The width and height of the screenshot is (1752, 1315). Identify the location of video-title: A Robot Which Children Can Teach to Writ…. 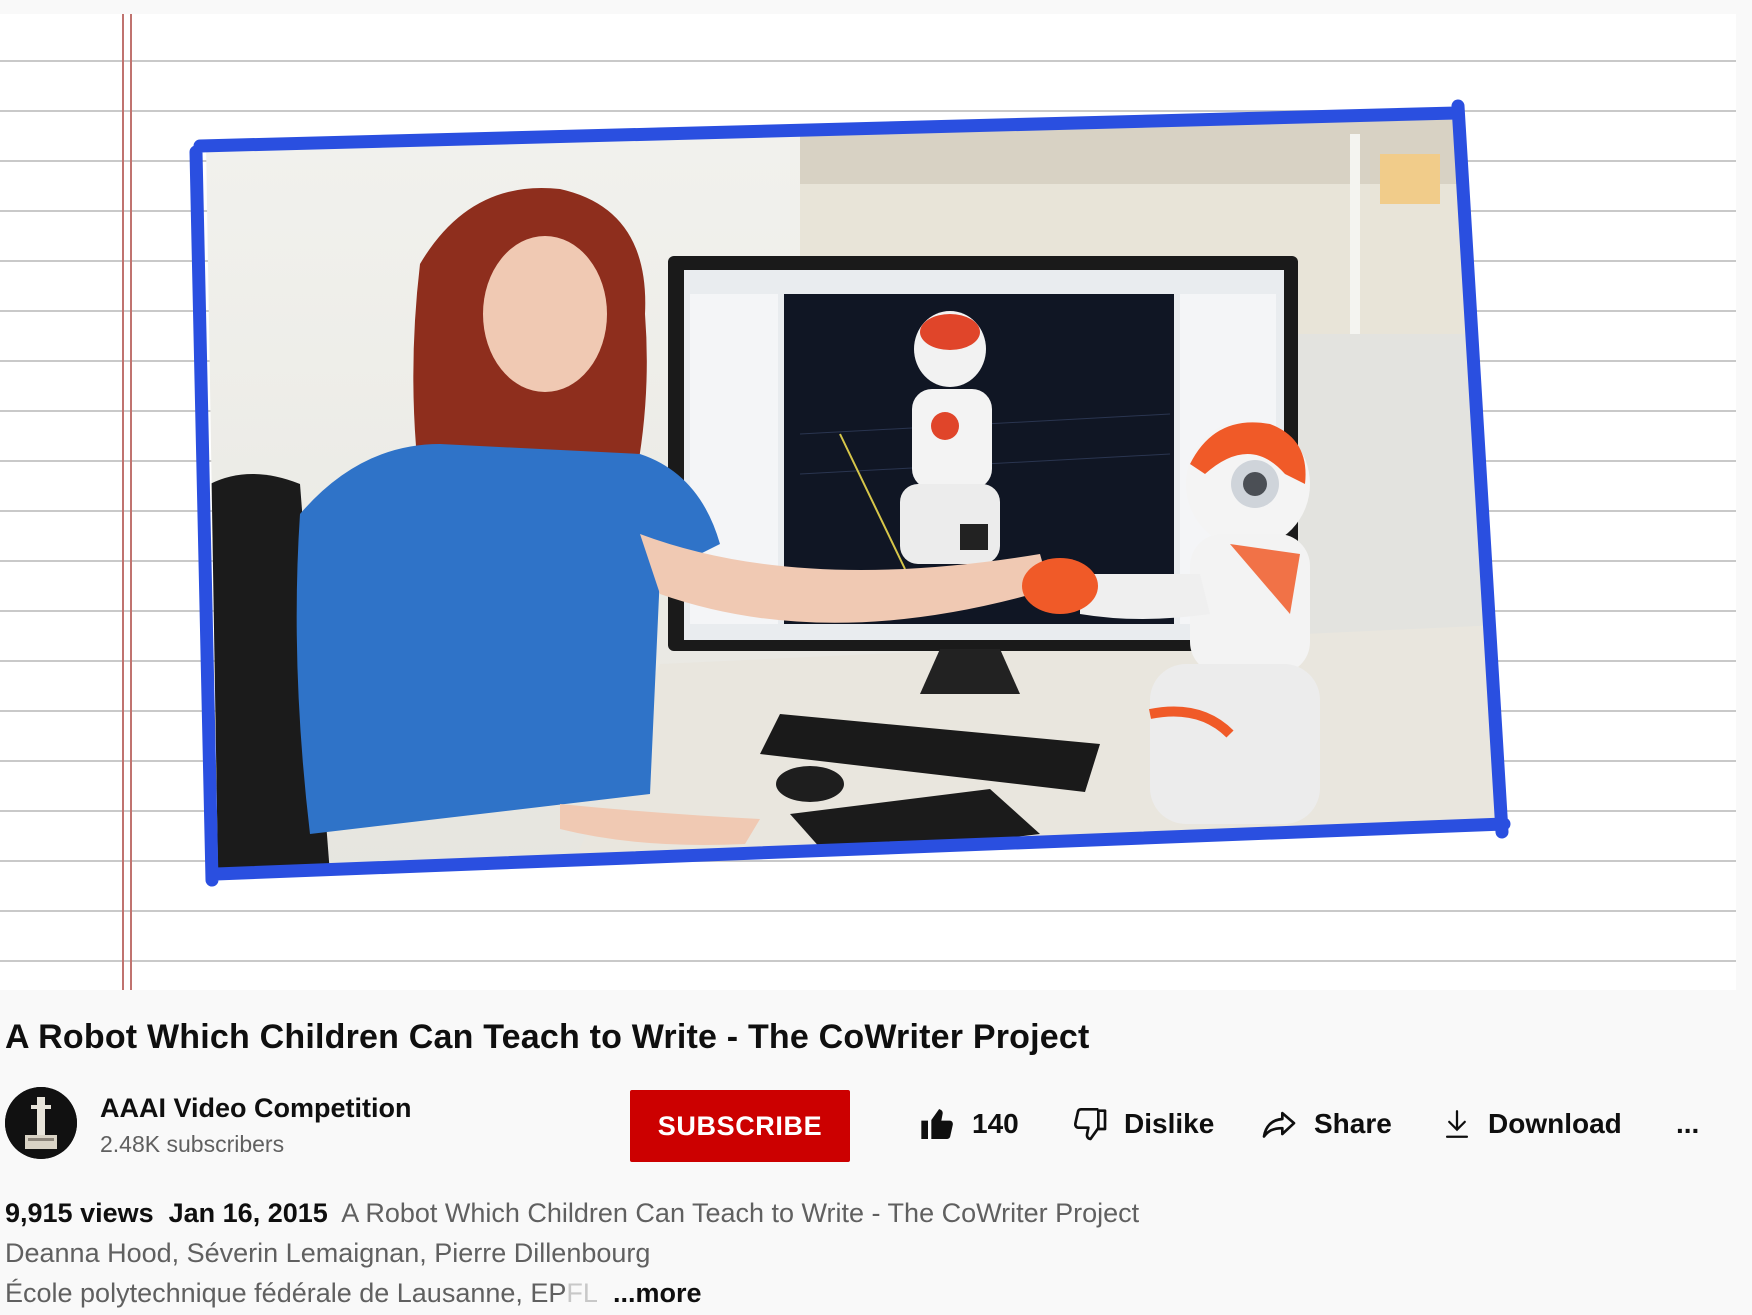
(547, 1037).